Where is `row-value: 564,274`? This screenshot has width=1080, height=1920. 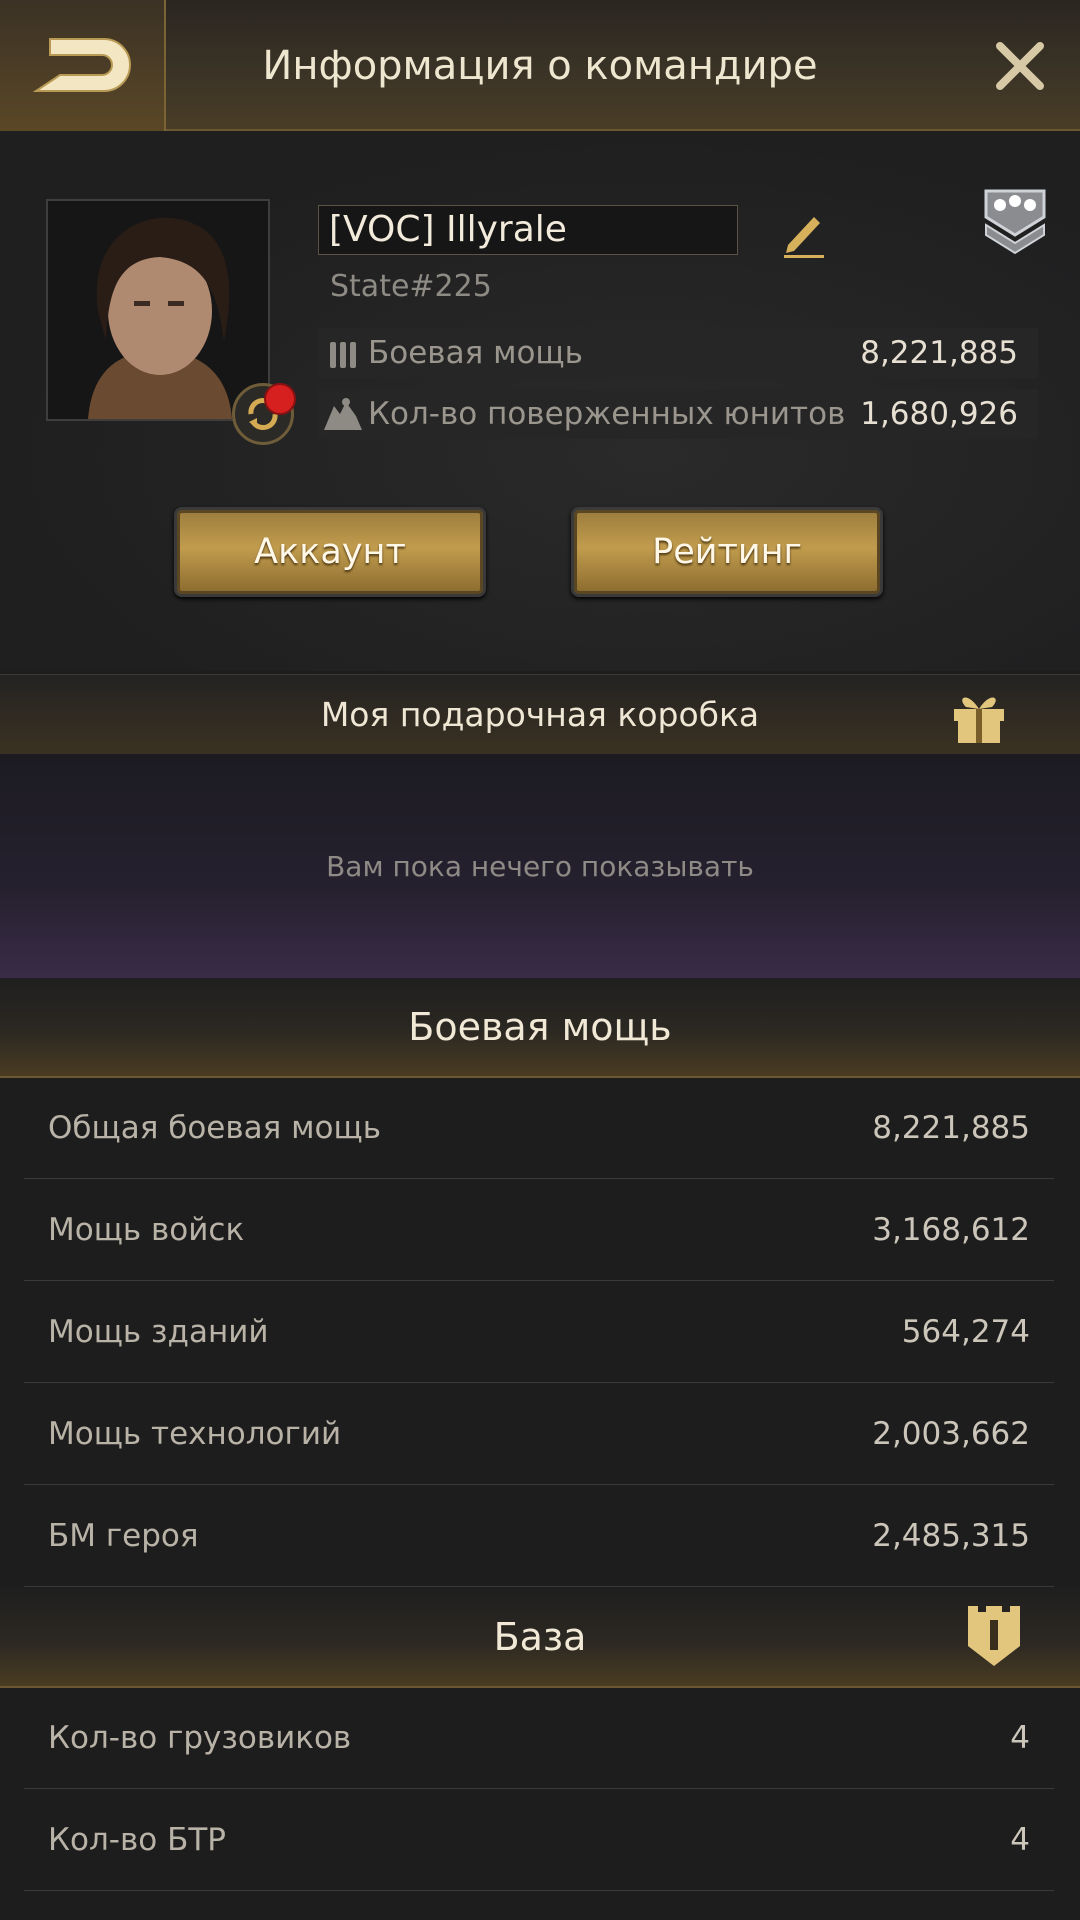
row-value: 564,274 is located at coordinates (965, 1332).